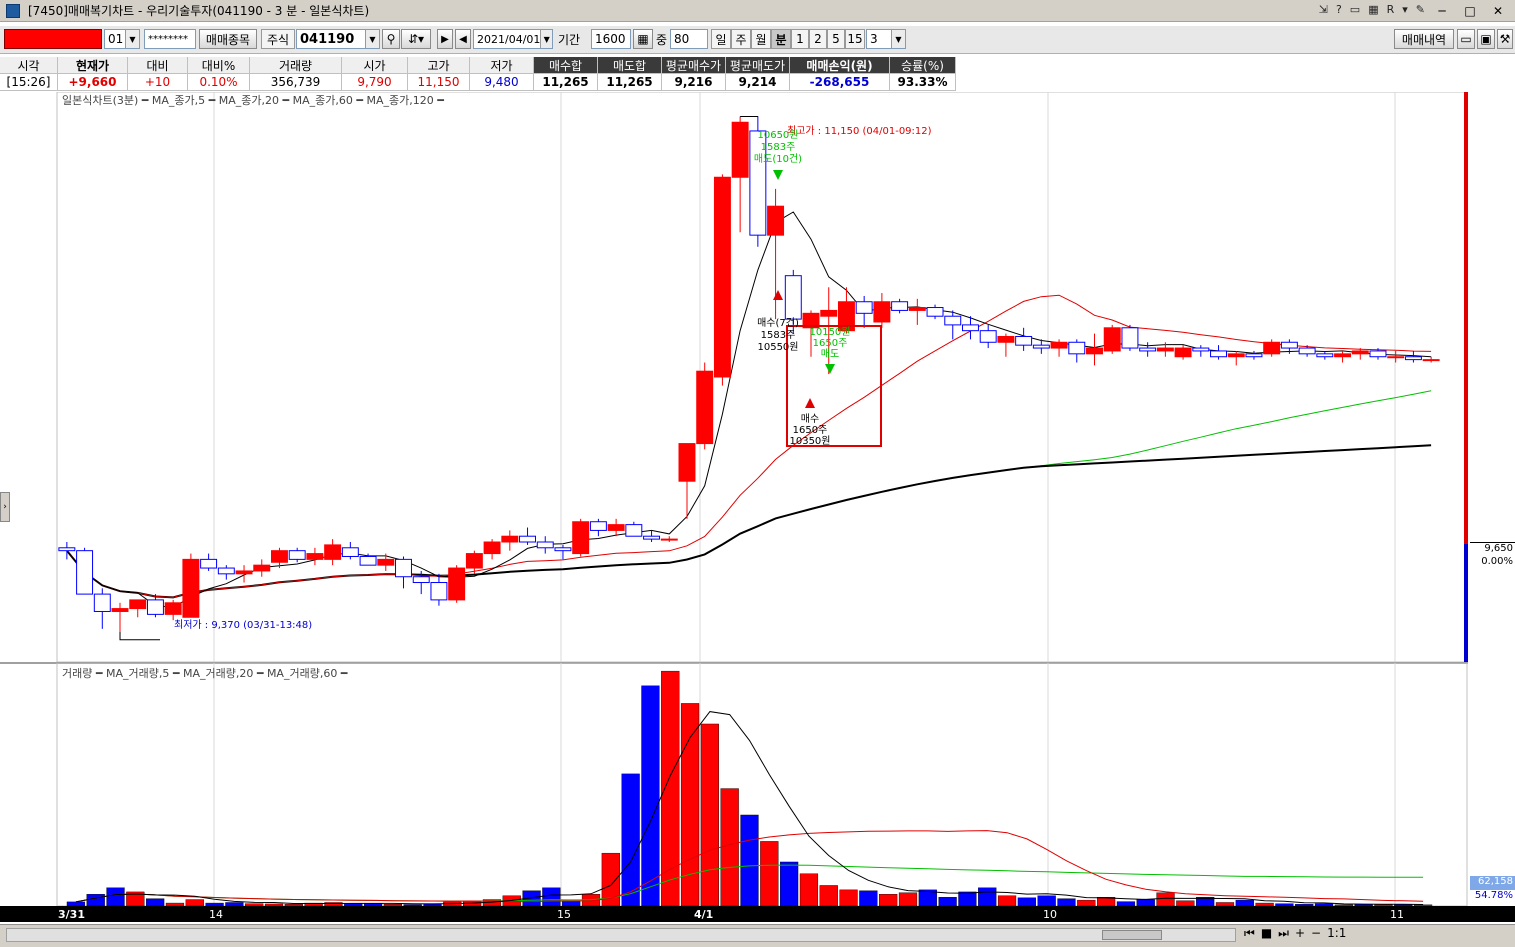  What do you see at coordinates (93, 65) in the screenshot?
I see `quote-header: 현재가` at bounding box center [93, 65].